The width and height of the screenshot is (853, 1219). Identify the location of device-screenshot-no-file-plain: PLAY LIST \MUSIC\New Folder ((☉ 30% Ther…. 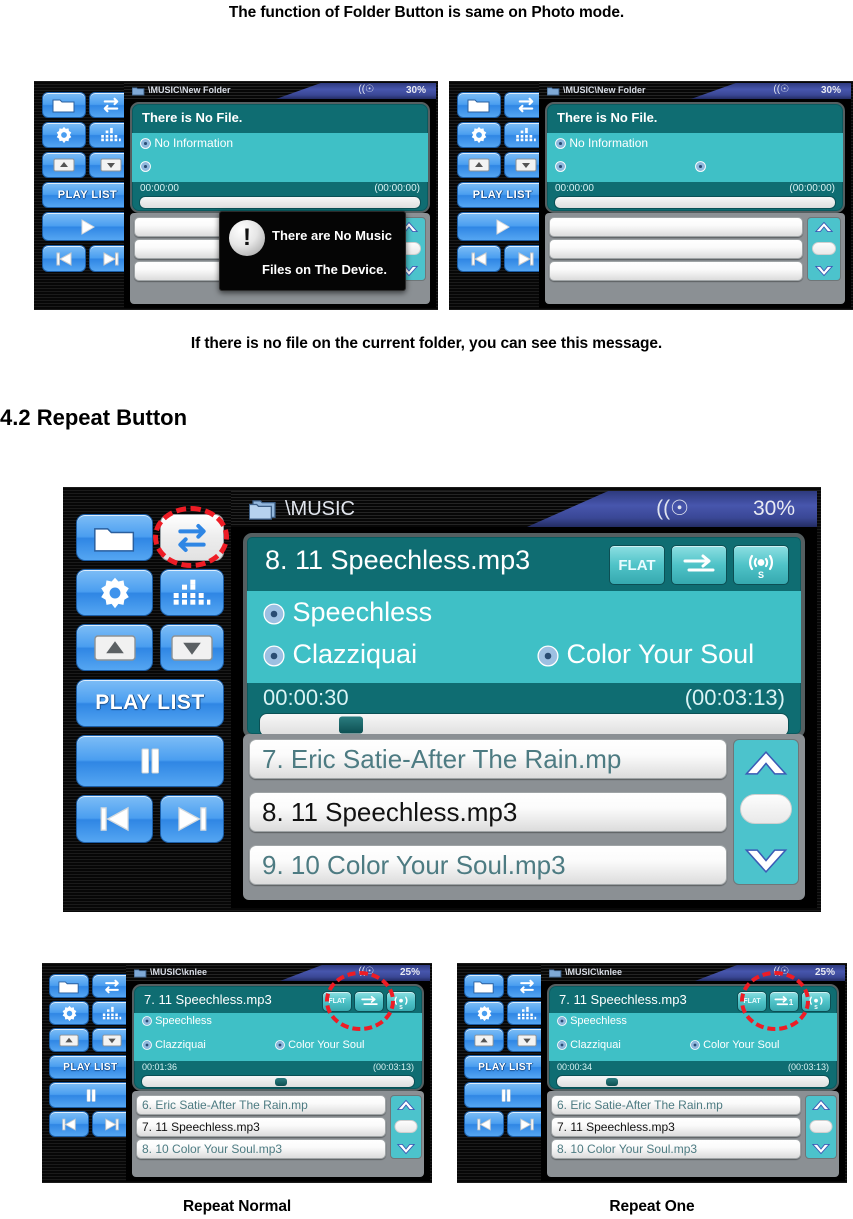
(651, 195).